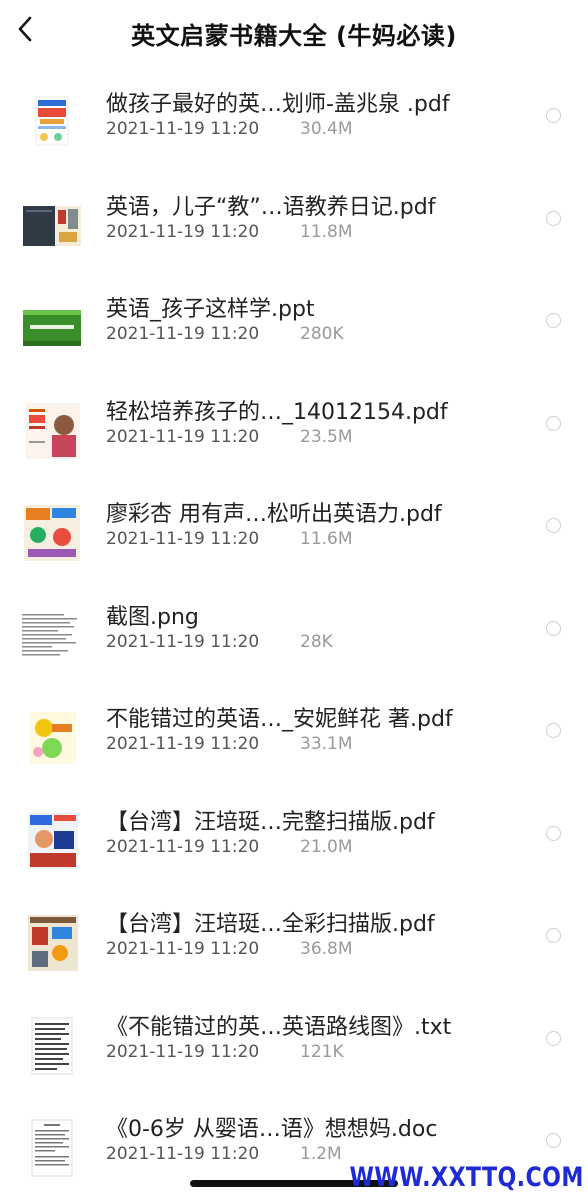 This screenshot has width=588, height=1200. Describe the element at coordinates (326, 539) in the screenshot. I see `file-size: 11.6M` at that location.